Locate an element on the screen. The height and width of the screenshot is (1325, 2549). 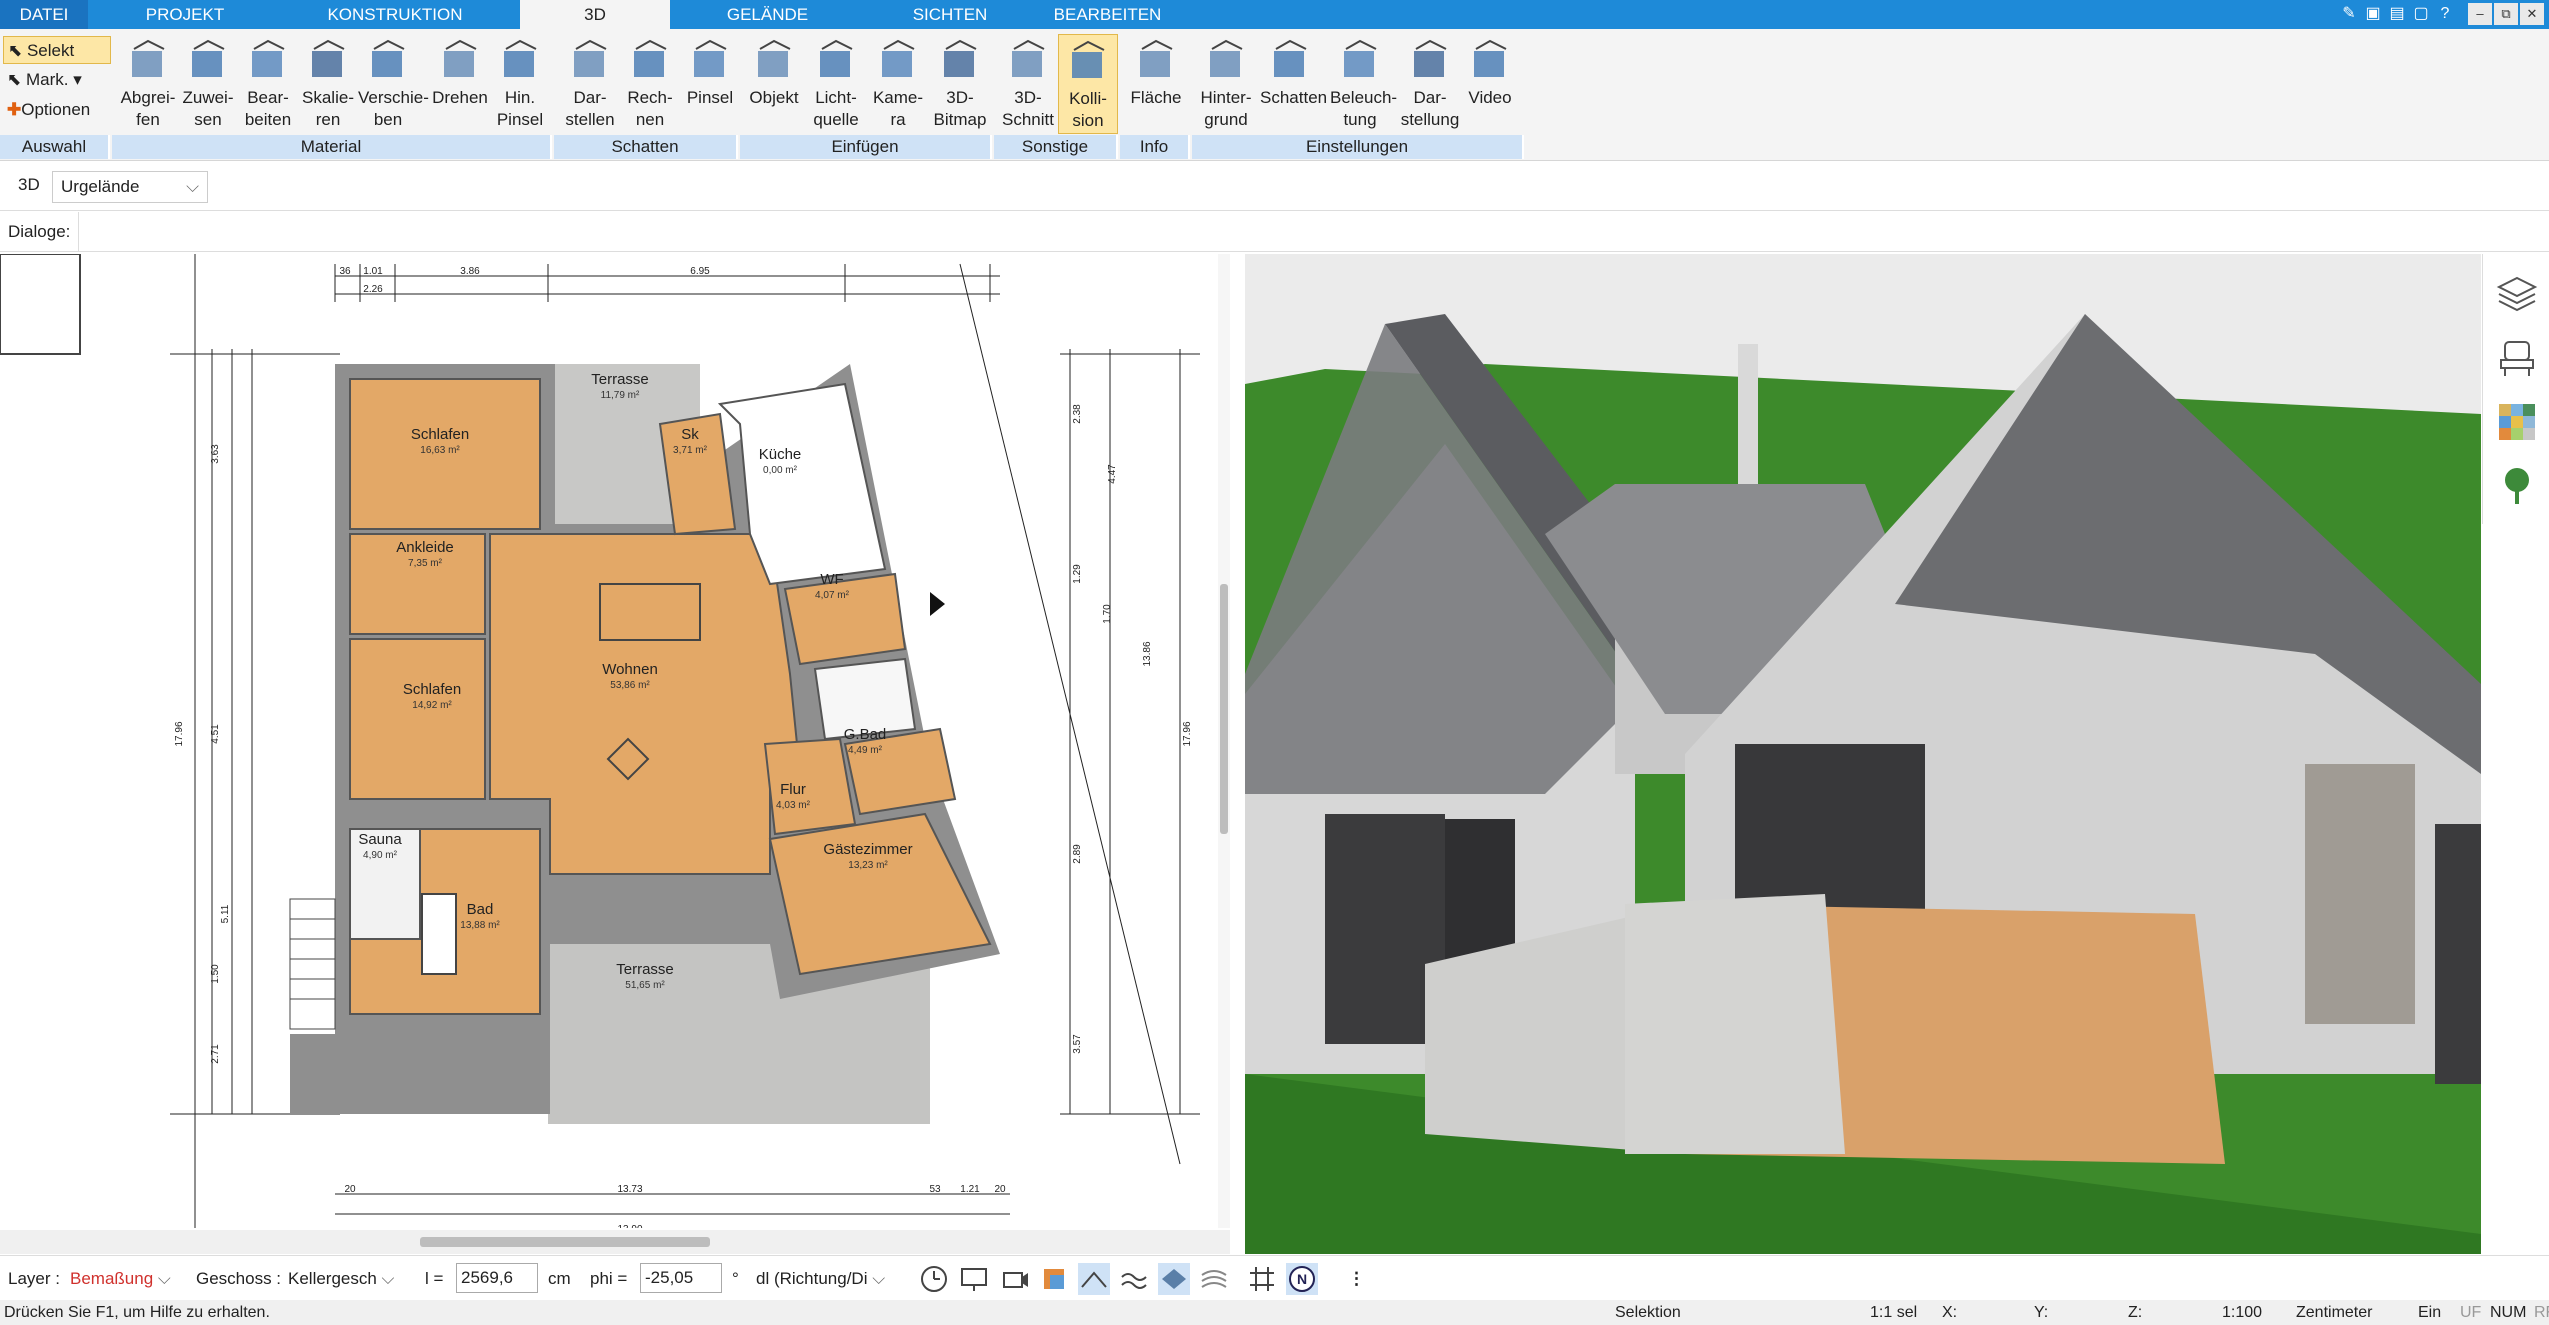
bearbeiten-button: Bear-beiten is located at coordinates (268, 84).